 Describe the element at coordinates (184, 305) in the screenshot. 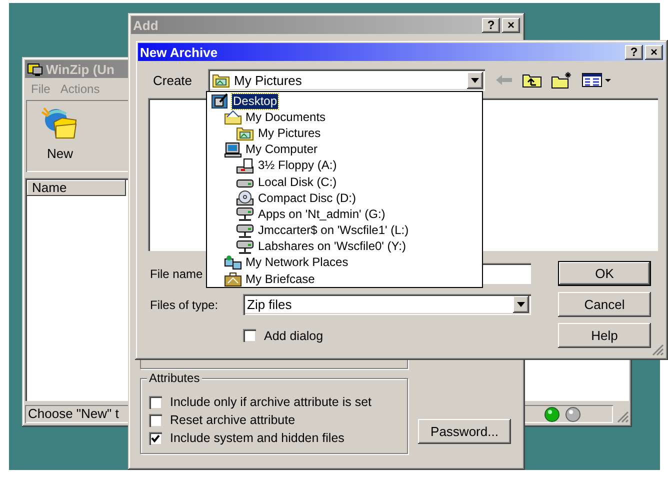

I see `file-type-label: Files of type:` at that location.